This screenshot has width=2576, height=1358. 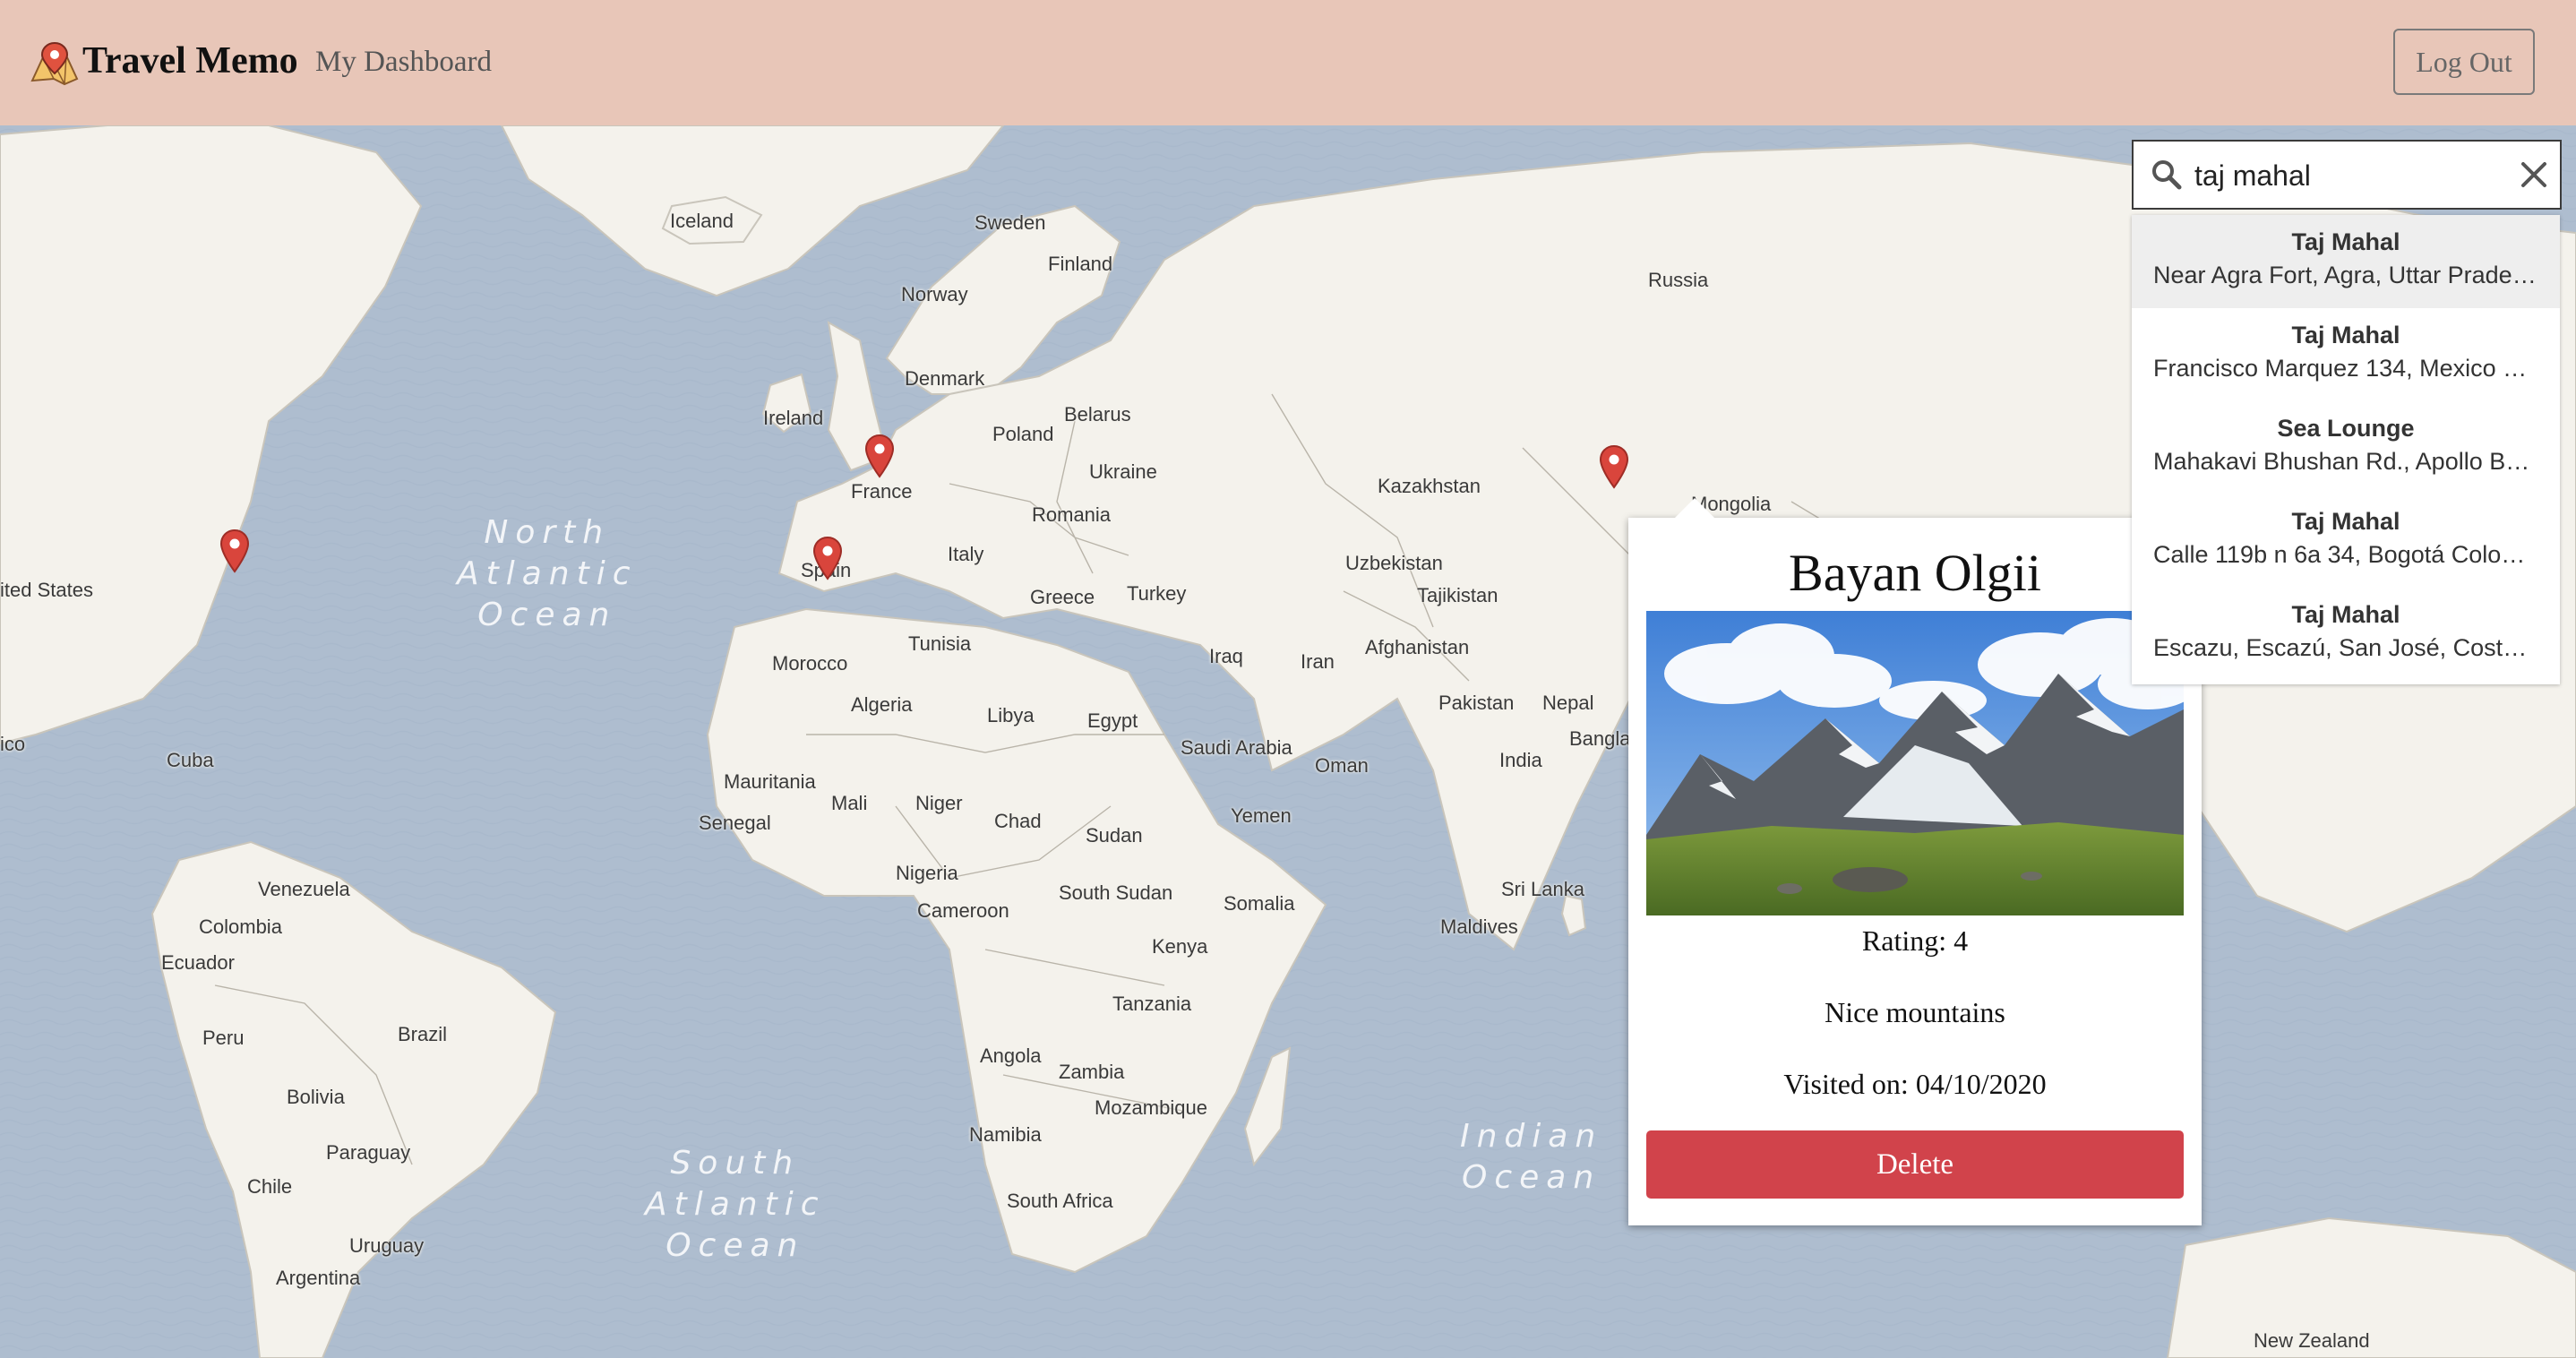 I want to click on place-label: Namibia, so click(x=1005, y=1134).